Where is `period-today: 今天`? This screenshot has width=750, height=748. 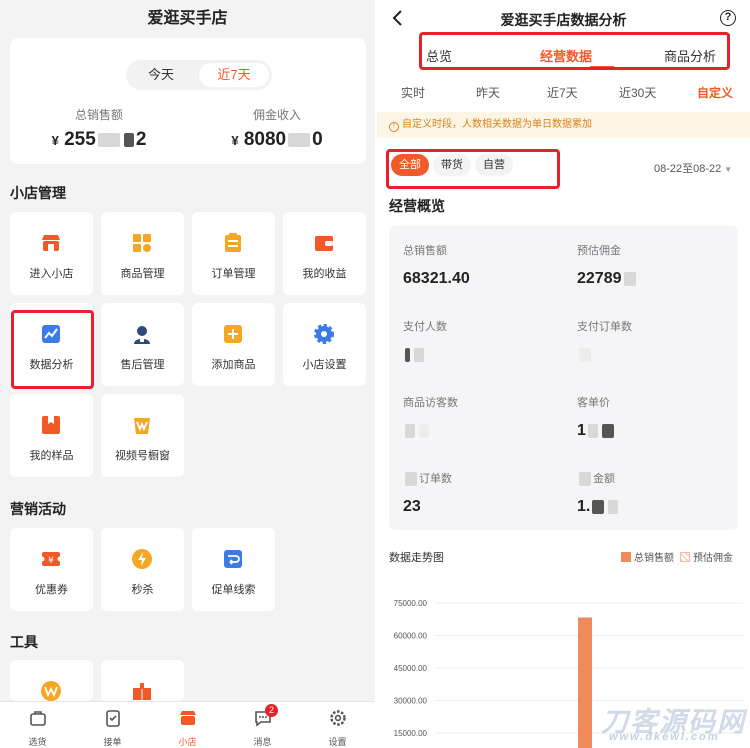
period-today: 今天 is located at coordinates (161, 75).